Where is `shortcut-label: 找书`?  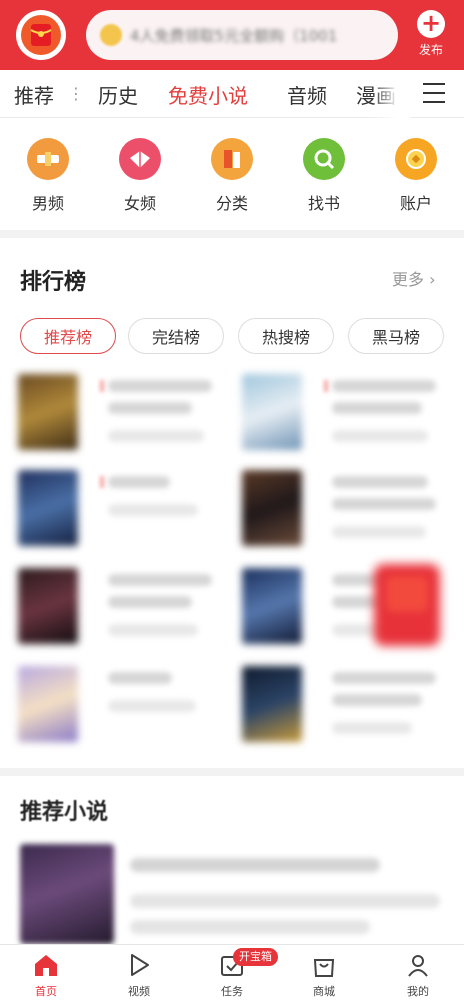
shortcut-label: 找书 is located at coordinates (323, 203).